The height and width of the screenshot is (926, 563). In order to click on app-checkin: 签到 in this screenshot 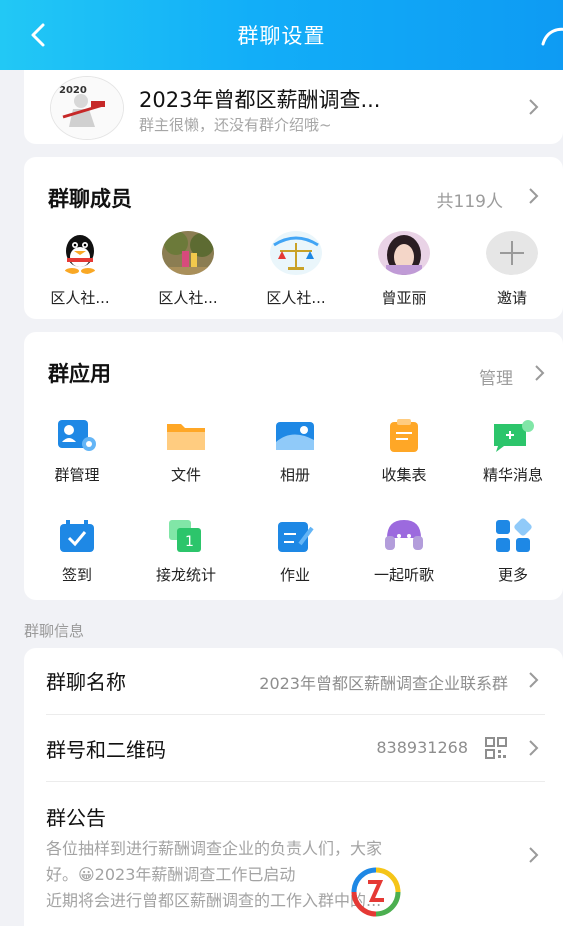, I will do `click(77, 551)`.